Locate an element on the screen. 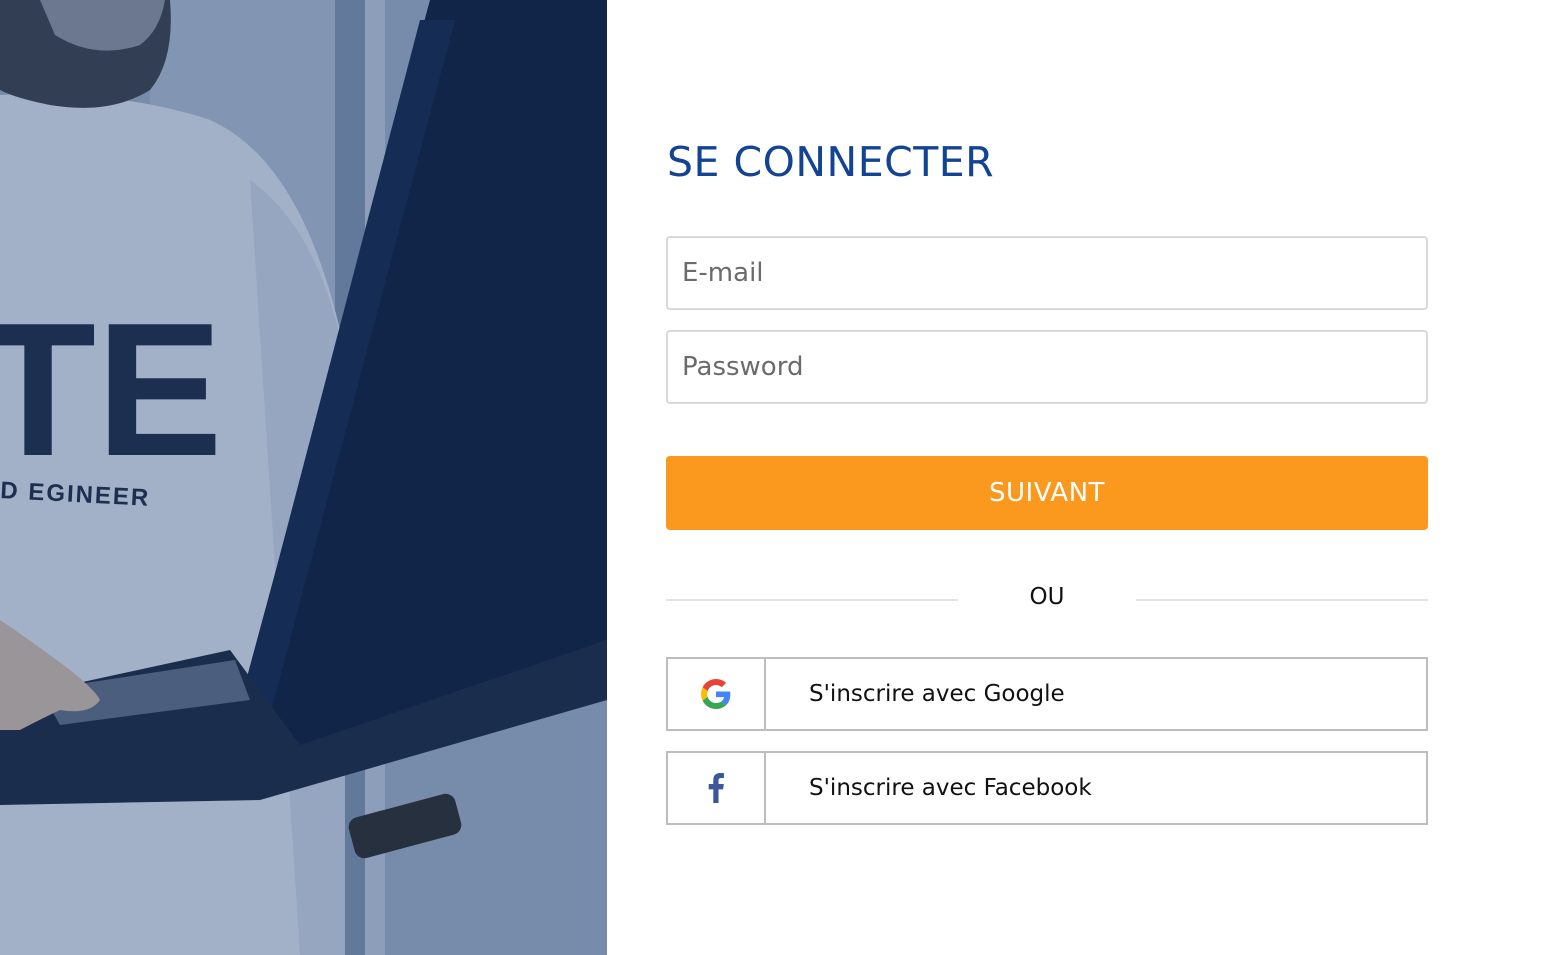 This screenshot has width=1541, height=955. google-signup-button: S'inscrire avec Google is located at coordinates (1047, 694).